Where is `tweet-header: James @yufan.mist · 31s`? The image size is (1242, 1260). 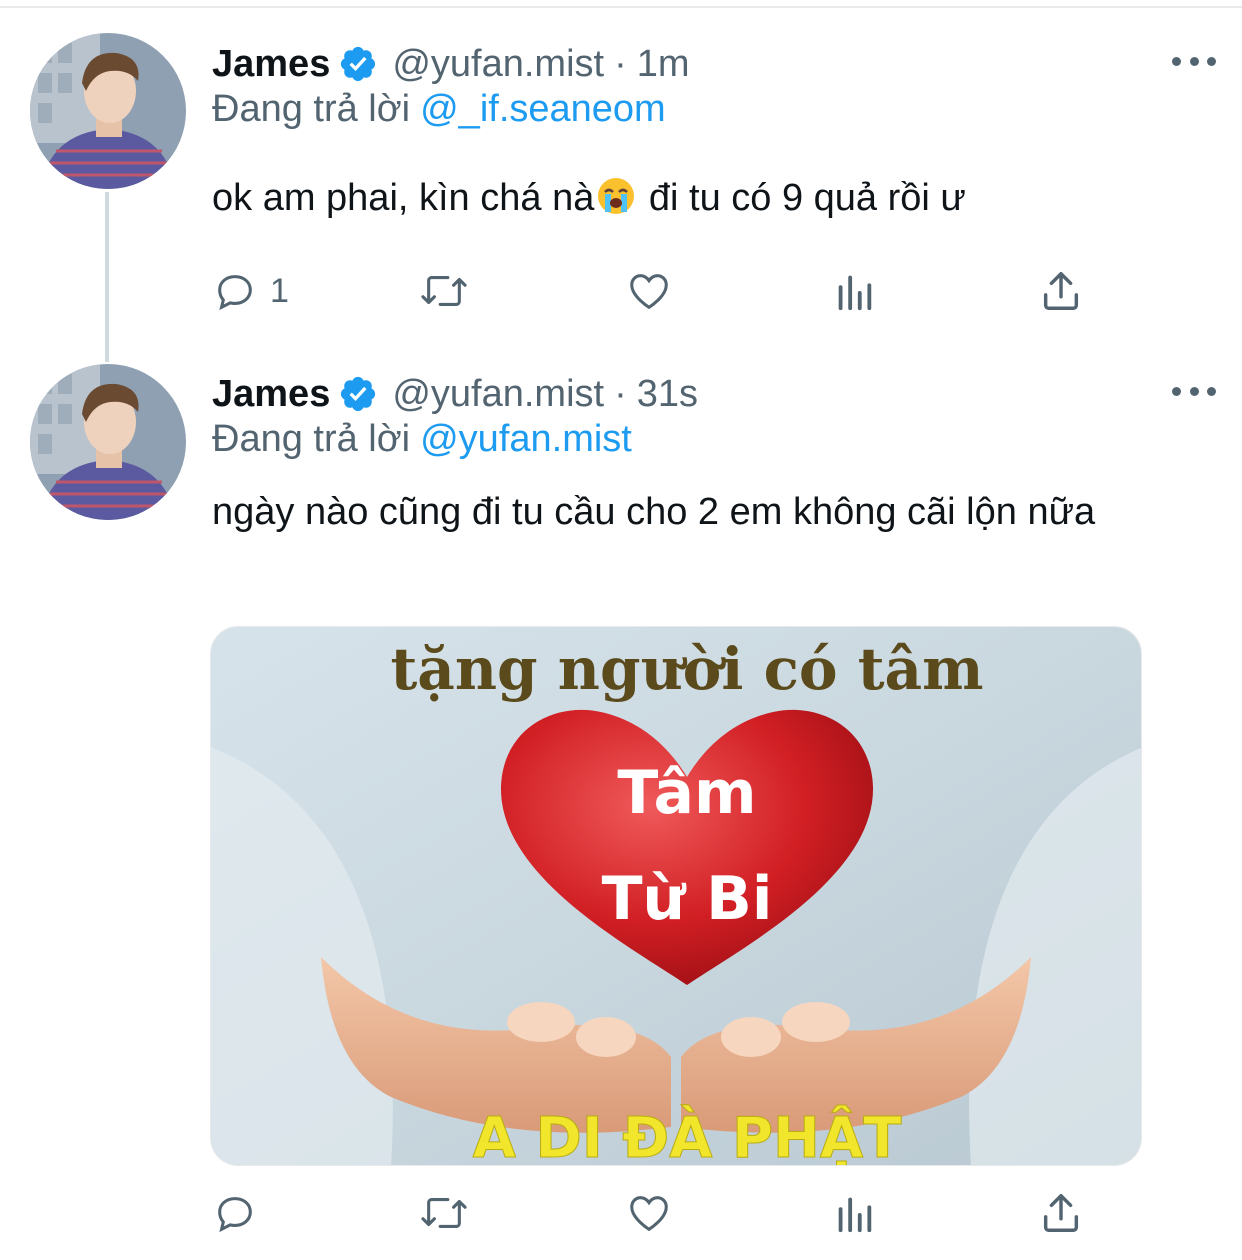 tweet-header: James @yufan.mist · 31s is located at coordinates (455, 394).